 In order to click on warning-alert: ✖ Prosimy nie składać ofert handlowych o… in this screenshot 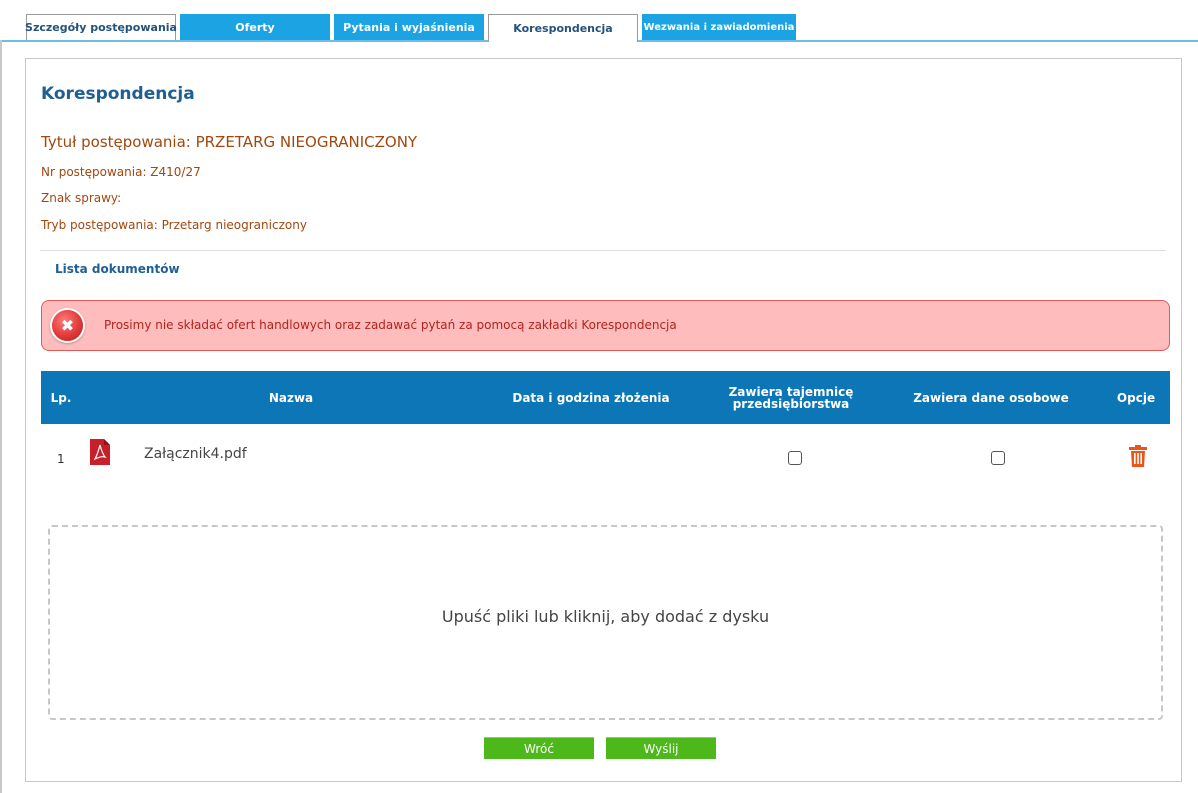, I will do `click(605, 325)`.